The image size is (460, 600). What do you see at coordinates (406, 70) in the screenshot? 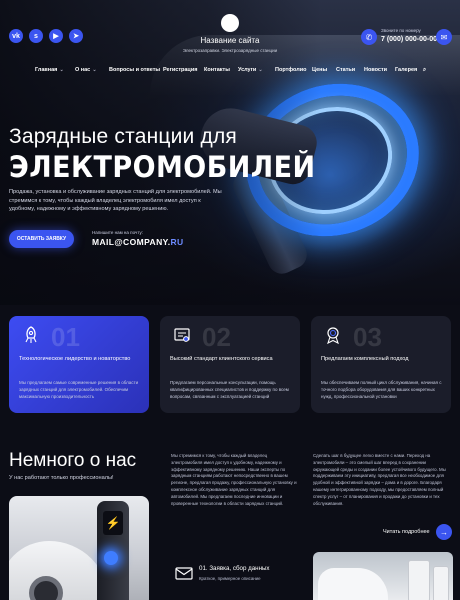
I see `nav-item-gallery: Галерея` at bounding box center [406, 70].